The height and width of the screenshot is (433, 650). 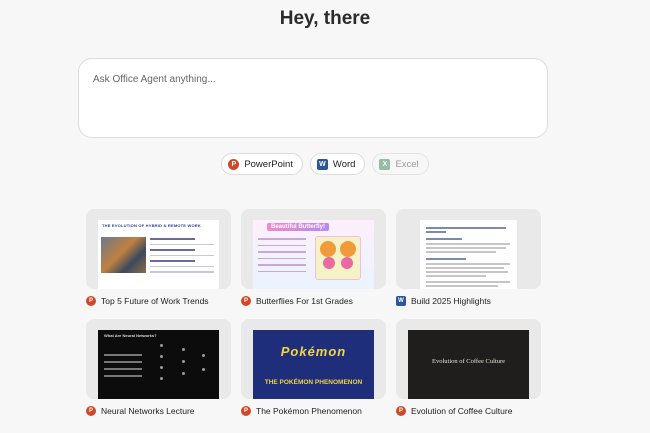 I want to click on card-title: Top 5 Future of Work Trends, so click(x=155, y=301).